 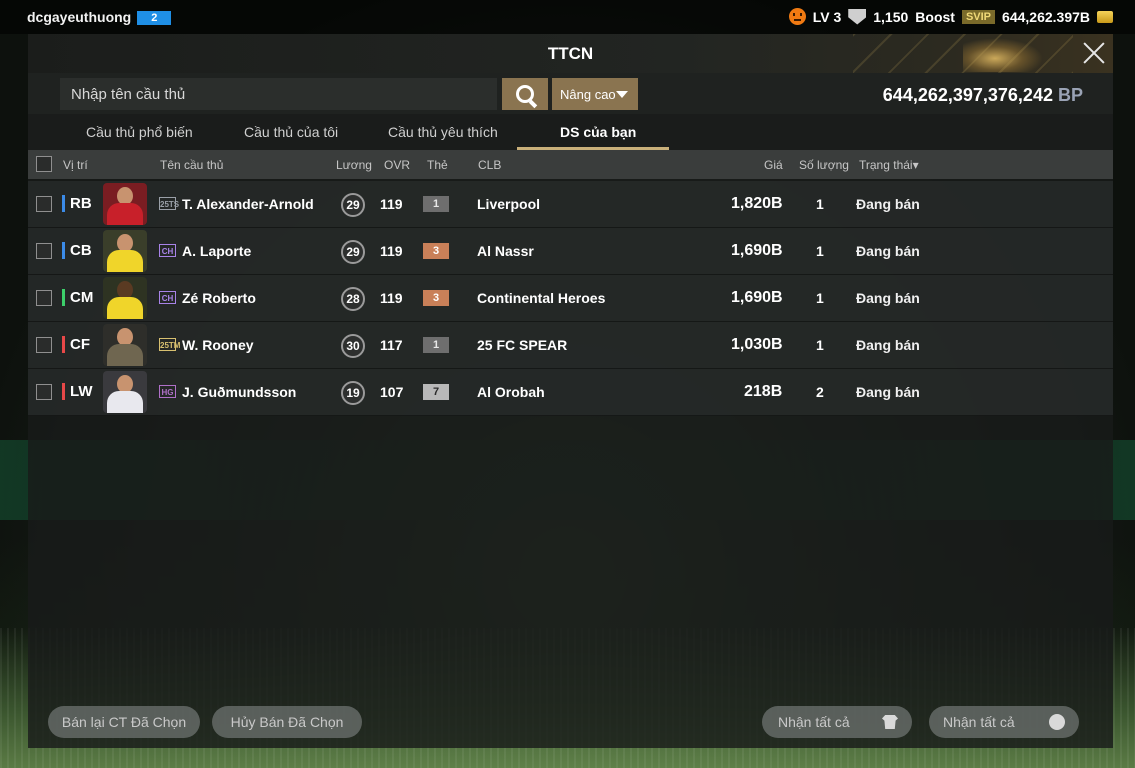 I want to click on receive-all-players-label: Nhận tất cả, so click(x=814, y=722).